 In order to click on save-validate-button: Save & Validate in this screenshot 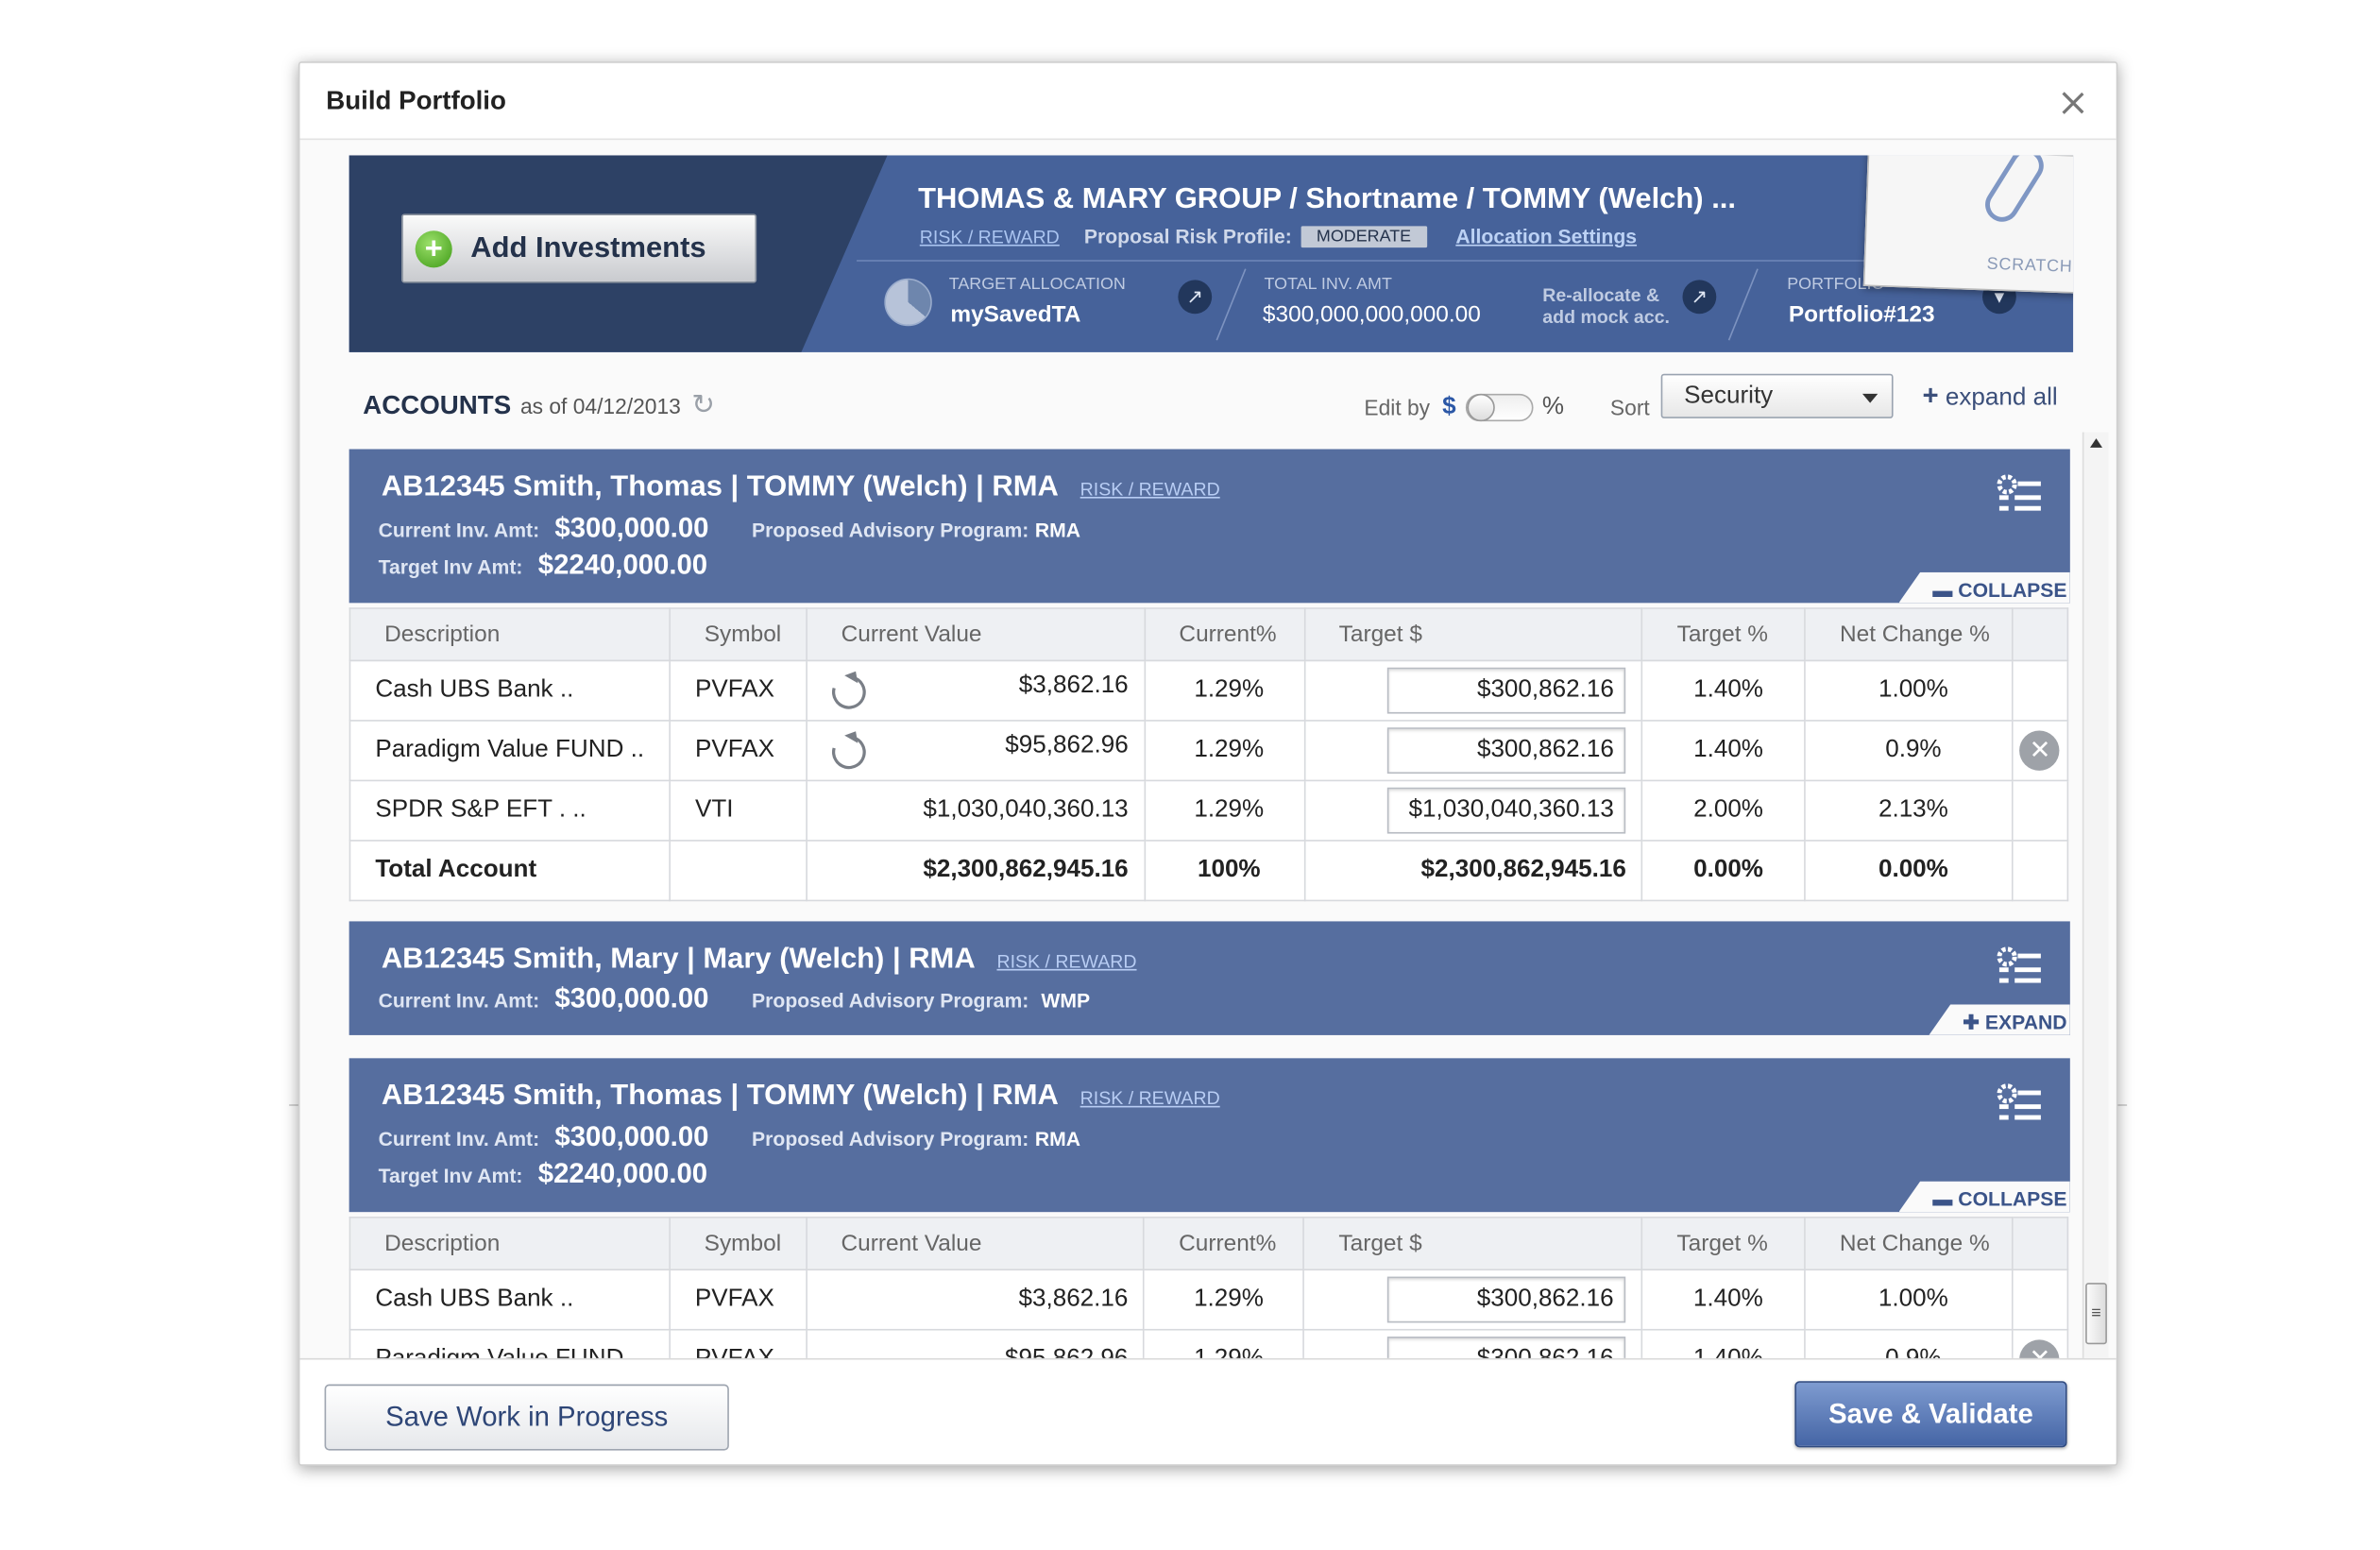, I will do `click(1930, 1414)`.